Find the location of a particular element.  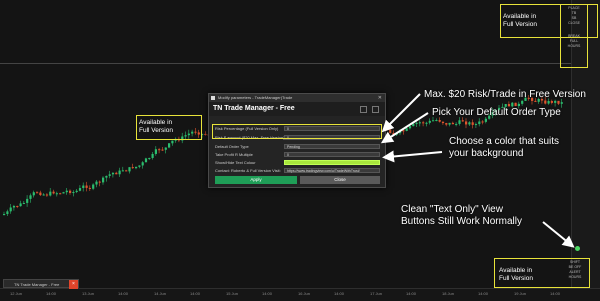

max-risk-note: Max. $20 Risk/Trade in Free Version is located at coordinates (505, 94).